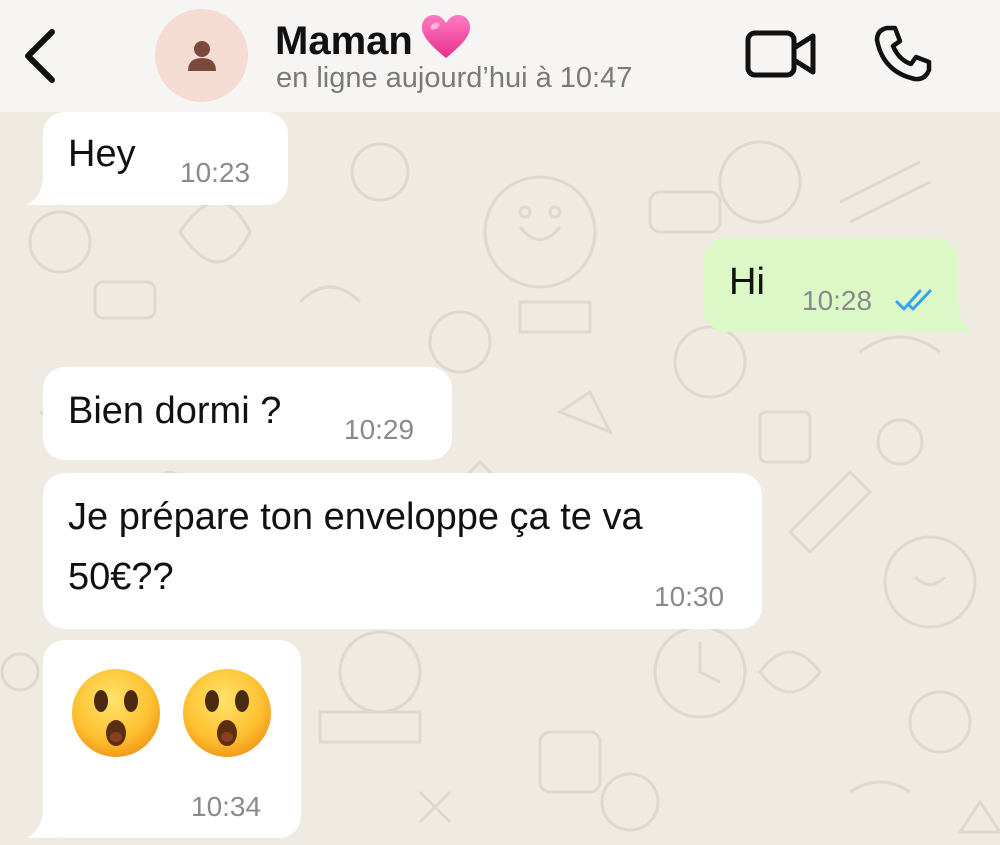 The image size is (1000, 845). I want to click on voice-call-button, so click(903, 54).